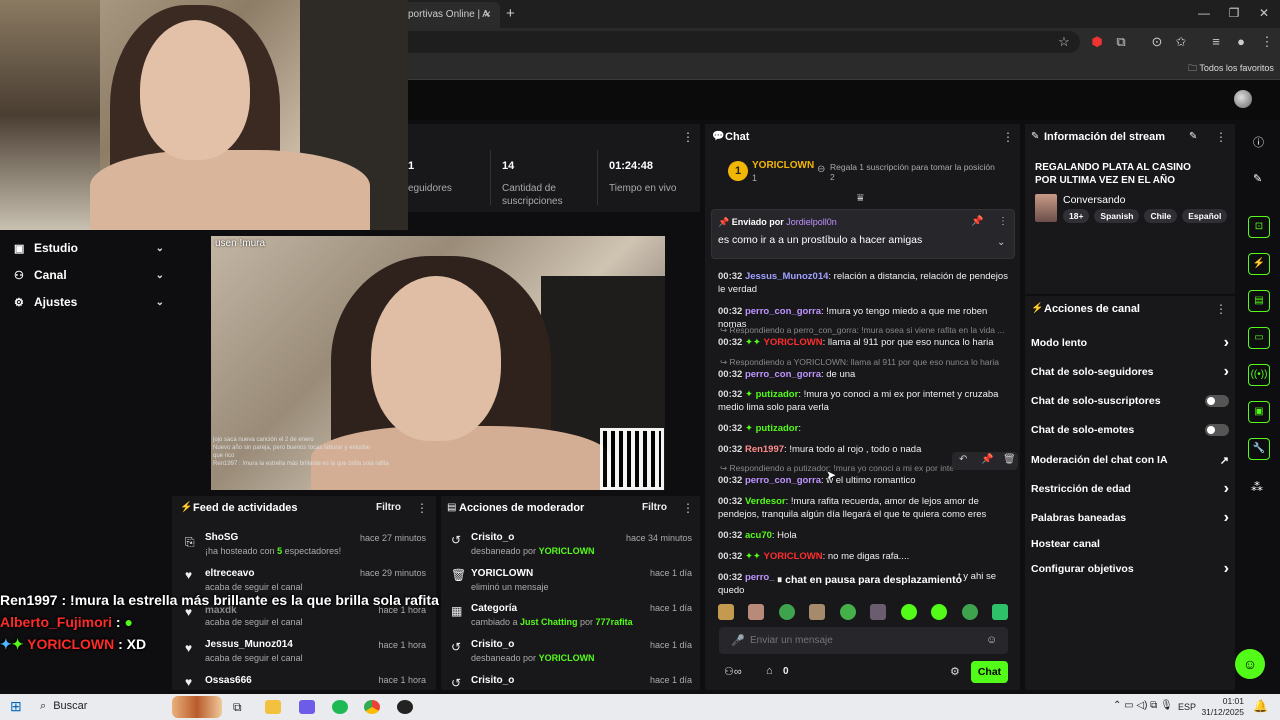 This screenshot has height=720, width=1280. I want to click on taskbar-search: ⌕ Buscar, so click(63, 706).